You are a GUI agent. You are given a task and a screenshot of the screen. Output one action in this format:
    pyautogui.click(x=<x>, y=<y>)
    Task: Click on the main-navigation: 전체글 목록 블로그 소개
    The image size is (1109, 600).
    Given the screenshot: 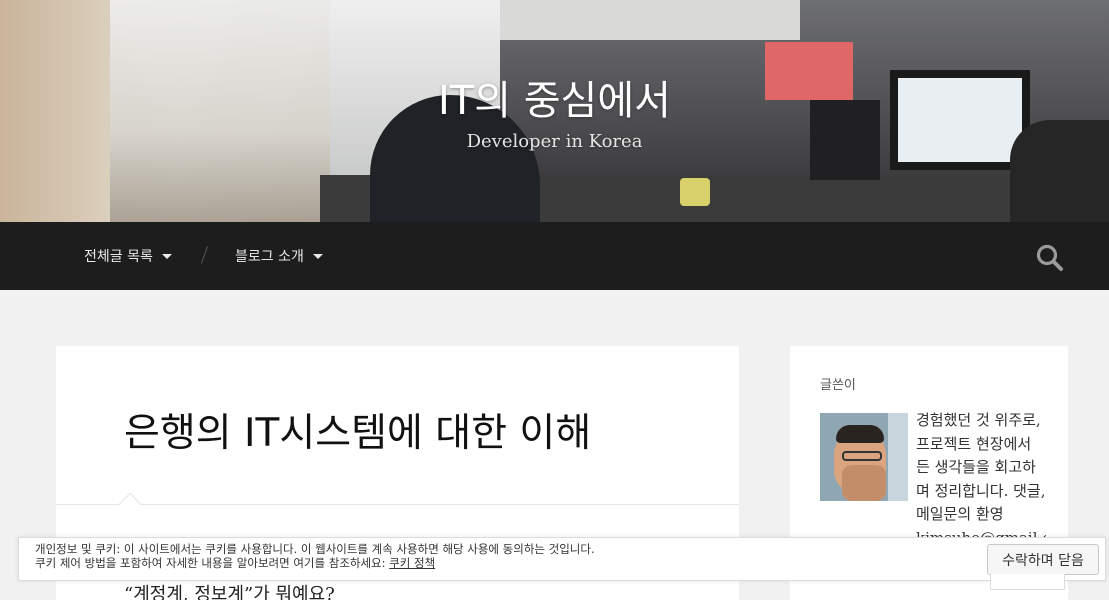 What is the action you would take?
    pyautogui.click(x=554, y=256)
    